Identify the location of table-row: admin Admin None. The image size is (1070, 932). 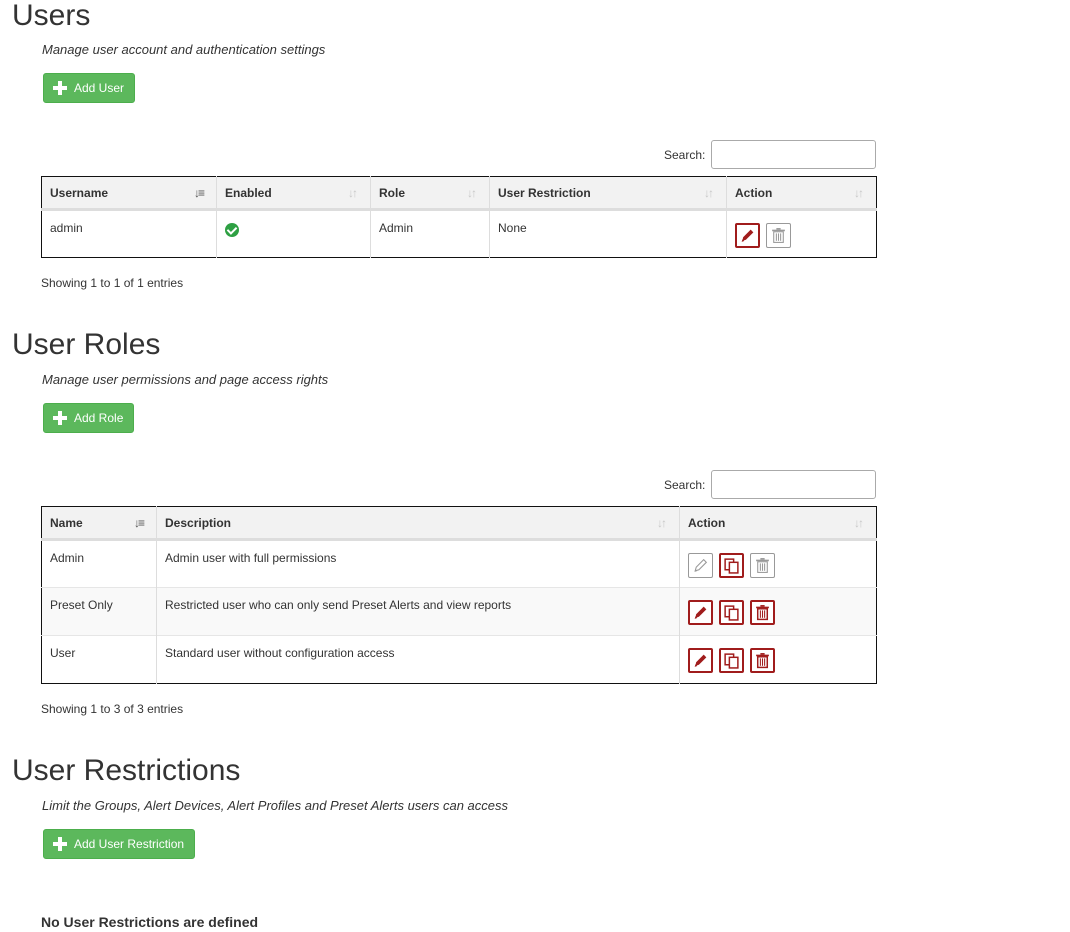
(459, 233).